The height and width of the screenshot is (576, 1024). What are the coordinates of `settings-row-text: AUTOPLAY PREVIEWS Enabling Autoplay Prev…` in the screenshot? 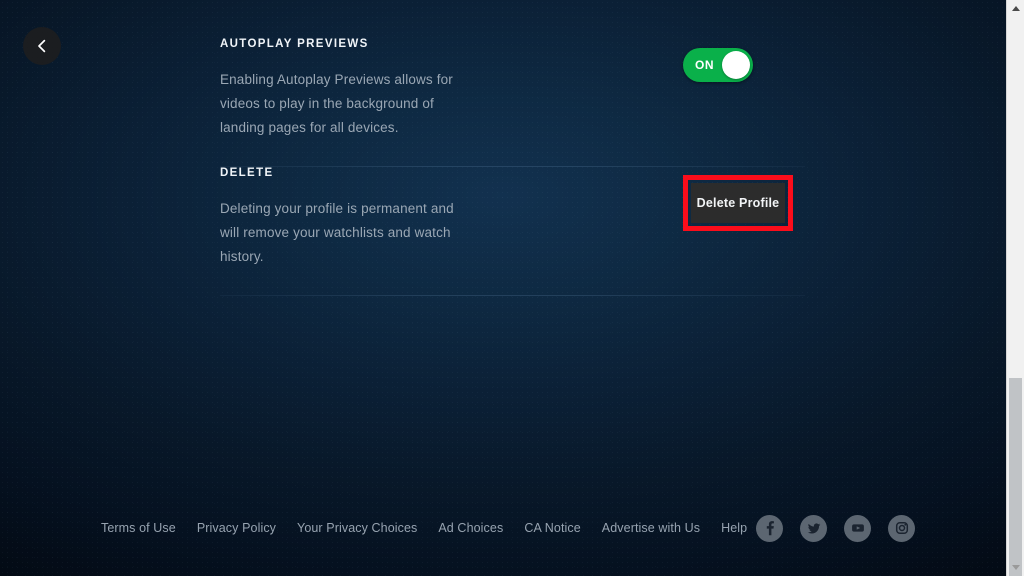 It's located at (365, 89).